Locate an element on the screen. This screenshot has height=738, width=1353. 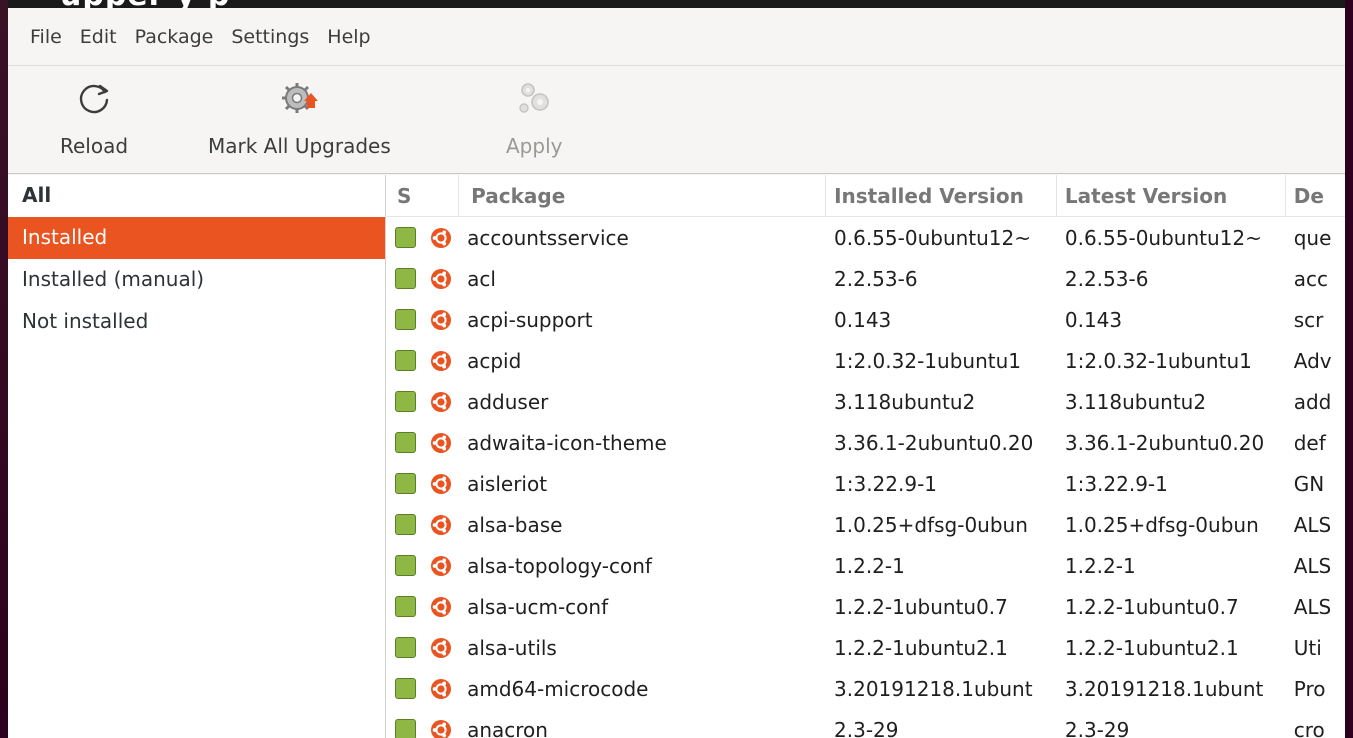
latest-version: 0.143 is located at coordinates (1093, 319).